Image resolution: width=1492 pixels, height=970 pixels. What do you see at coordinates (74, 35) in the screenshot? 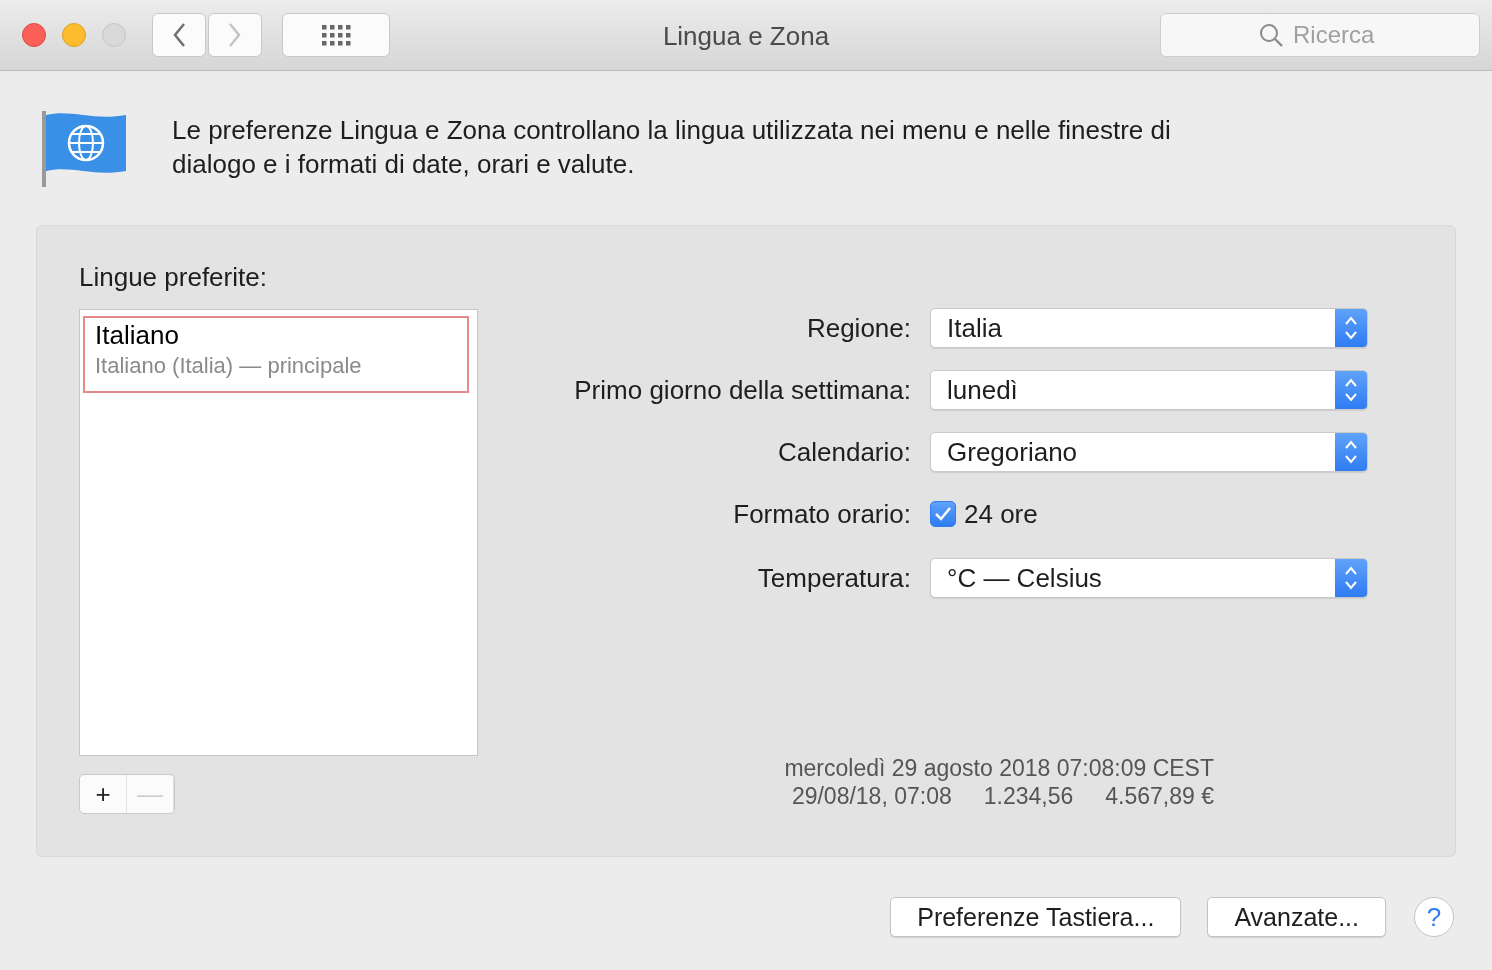
I see `minimize-button` at bounding box center [74, 35].